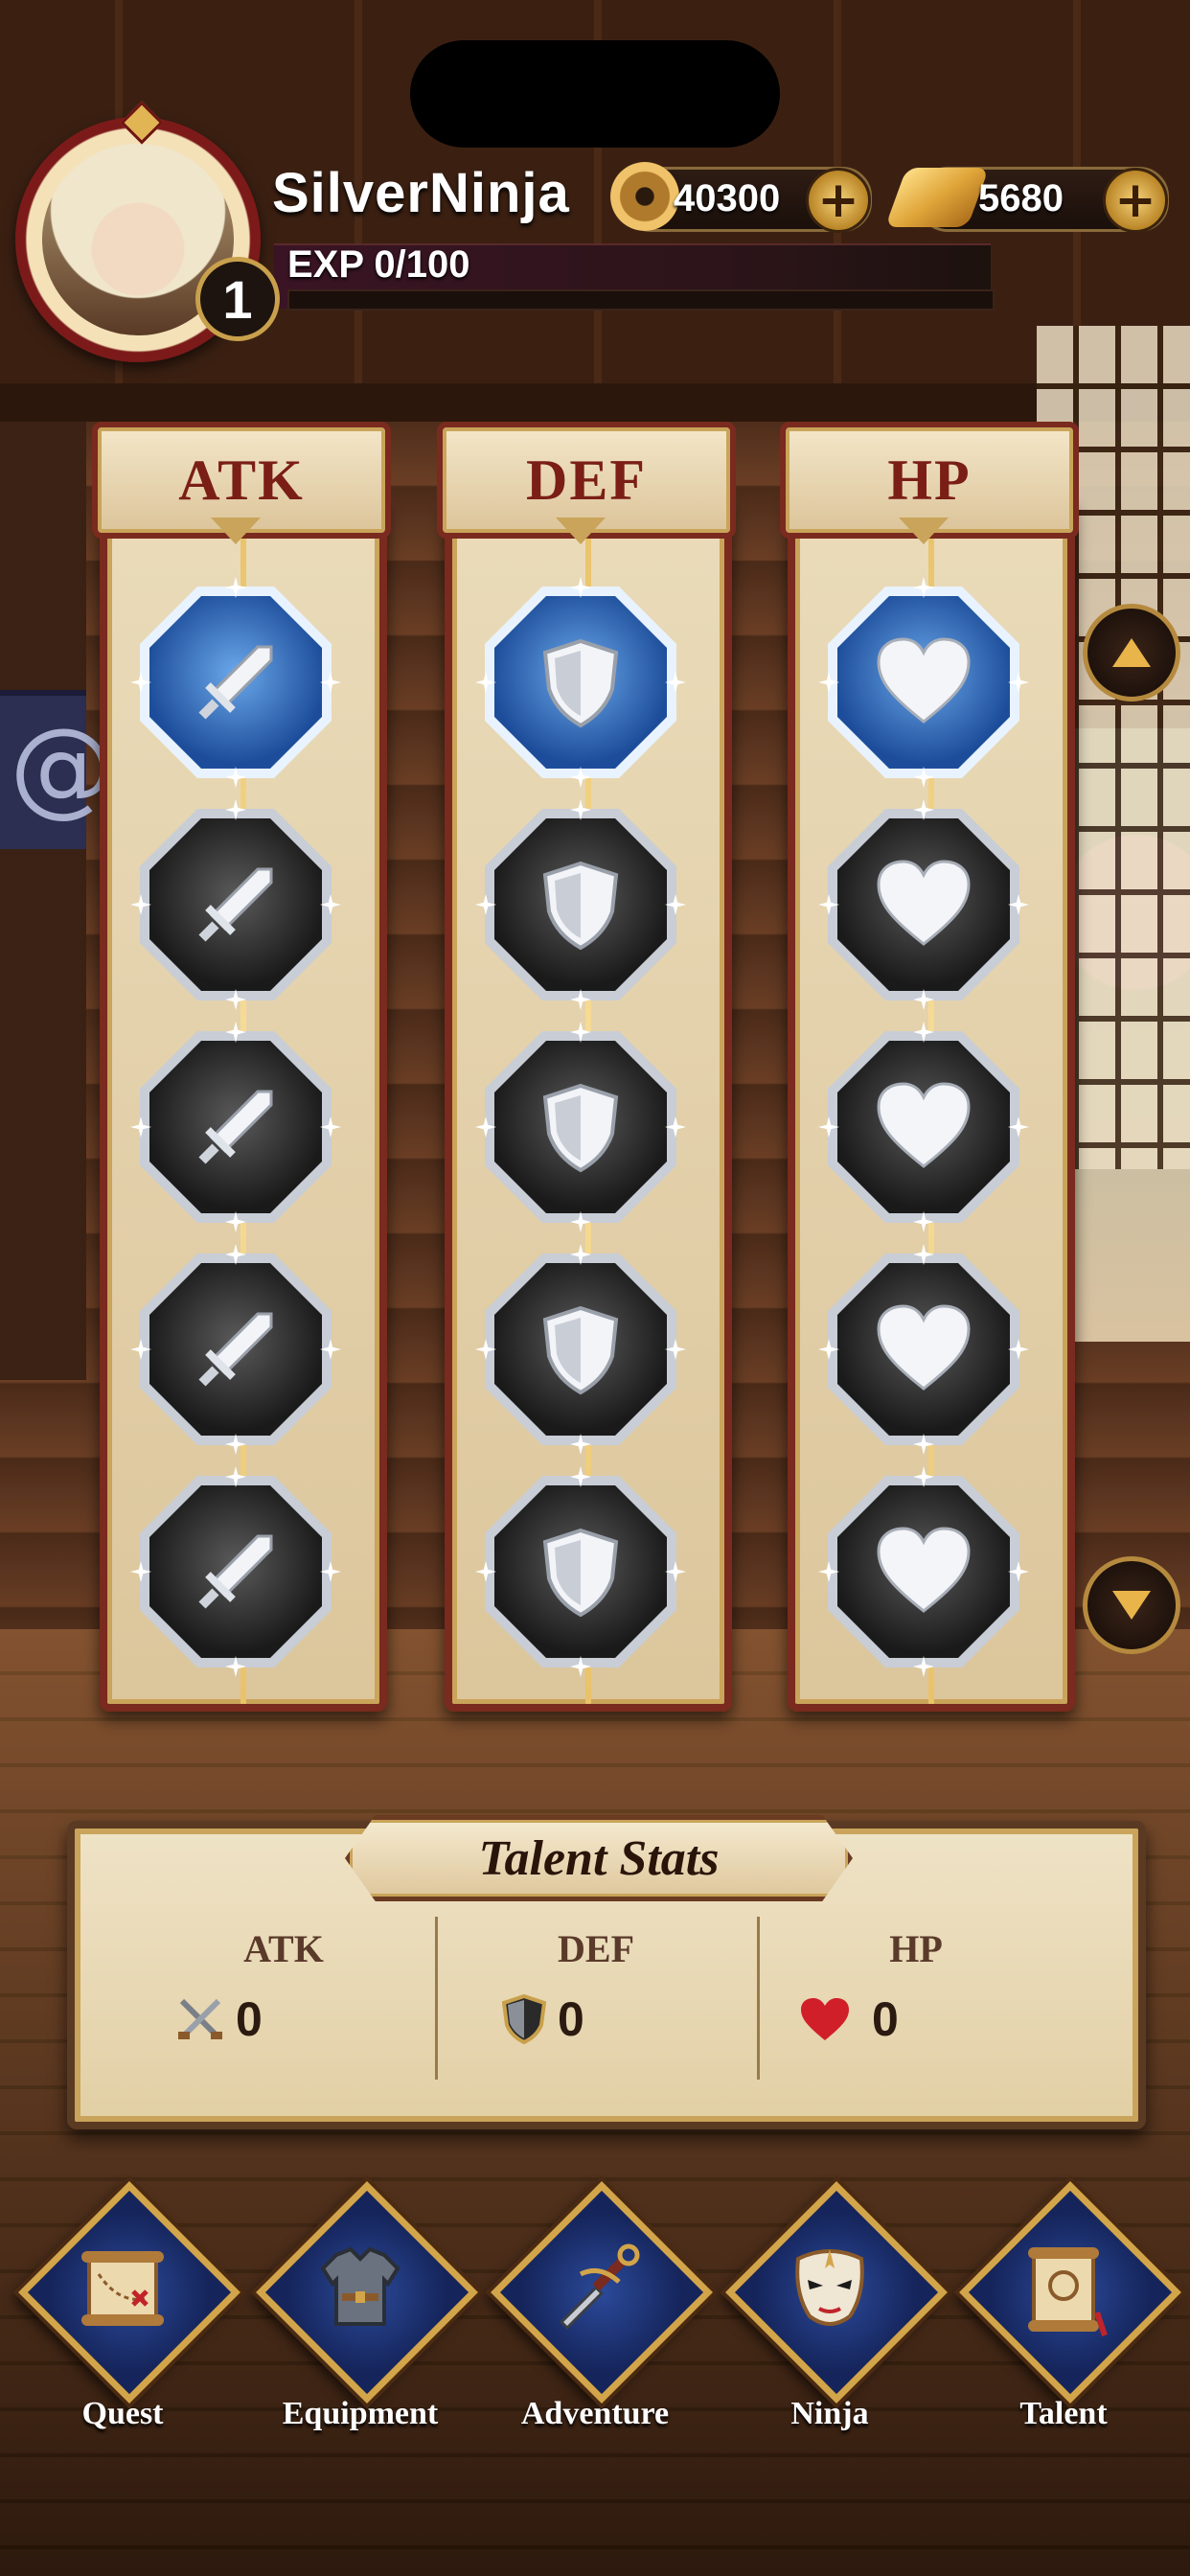  I want to click on gold-counter: 5680 +, so click(1027, 200).